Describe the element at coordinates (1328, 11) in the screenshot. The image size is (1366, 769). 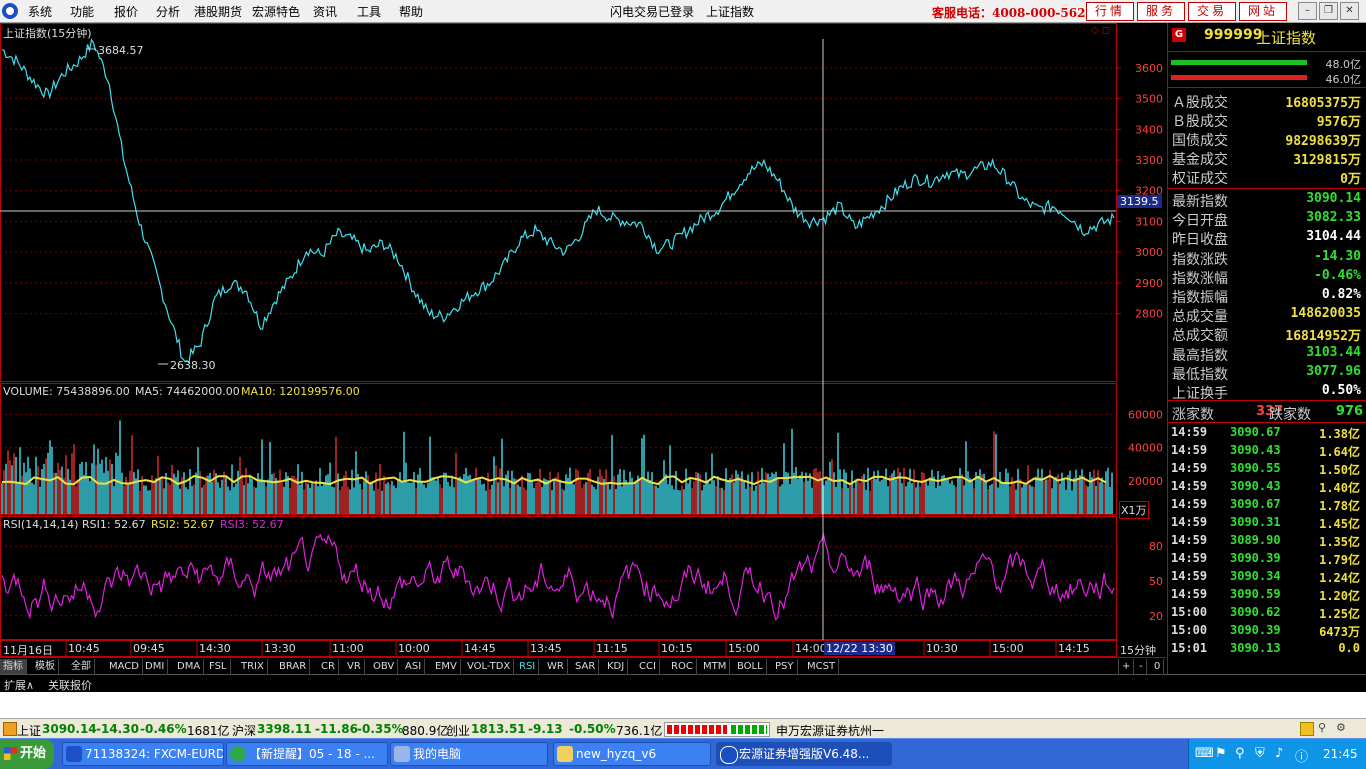
I see `restore-icon: ❐` at that location.